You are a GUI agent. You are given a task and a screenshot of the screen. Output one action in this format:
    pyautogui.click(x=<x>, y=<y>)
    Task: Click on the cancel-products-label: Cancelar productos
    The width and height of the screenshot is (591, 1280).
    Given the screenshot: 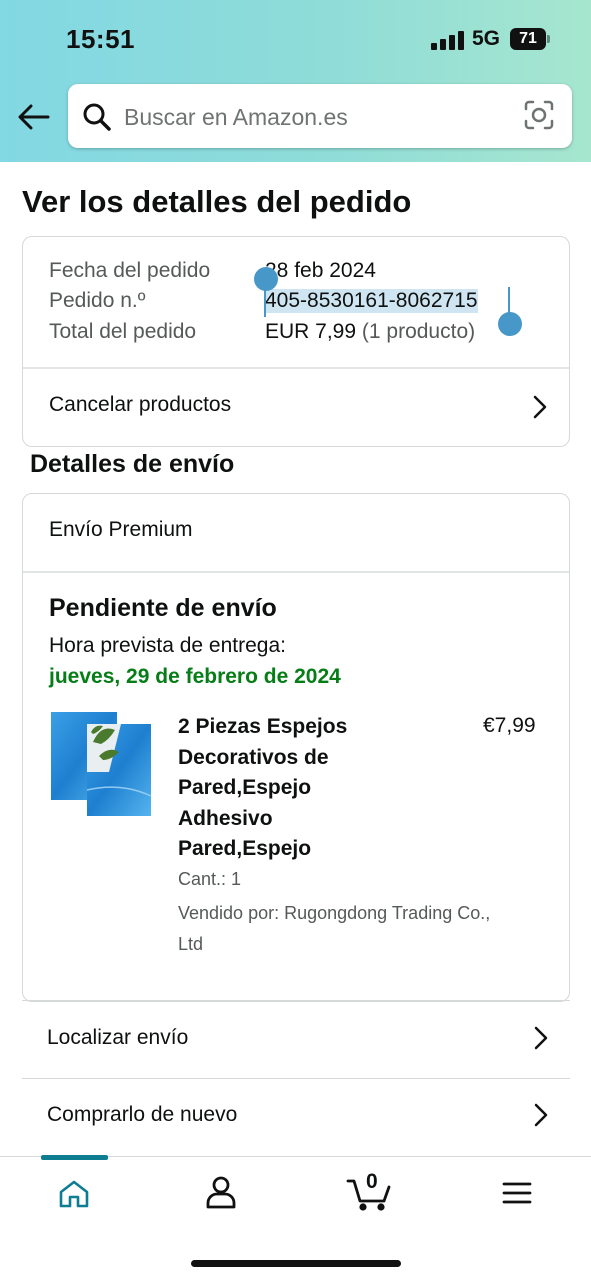 What is the action you would take?
    pyautogui.click(x=140, y=404)
    